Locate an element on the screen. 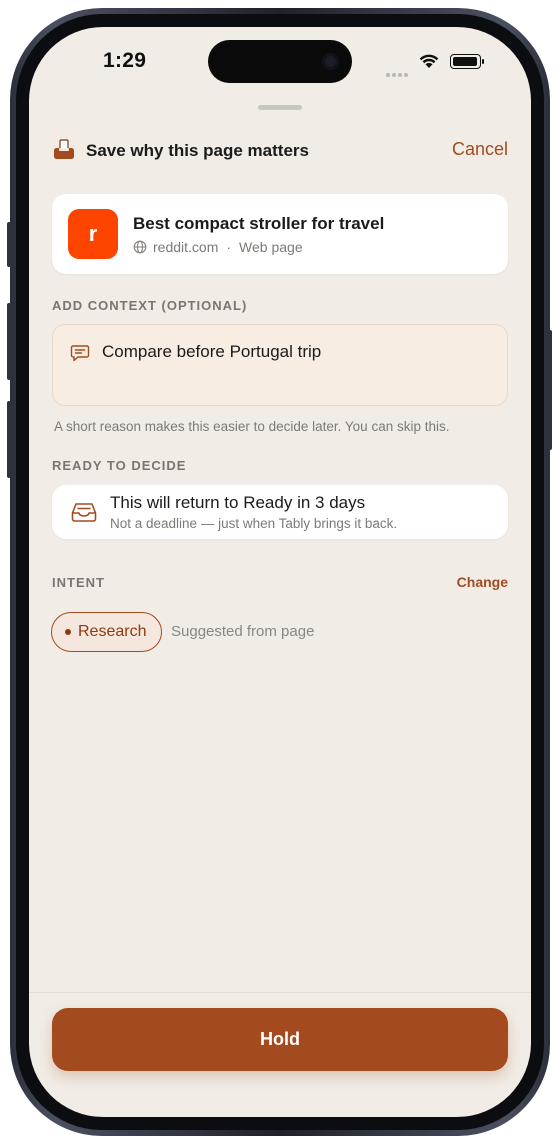 This screenshot has width=560, height=1143. chip-dot-icon is located at coordinates (68, 632).